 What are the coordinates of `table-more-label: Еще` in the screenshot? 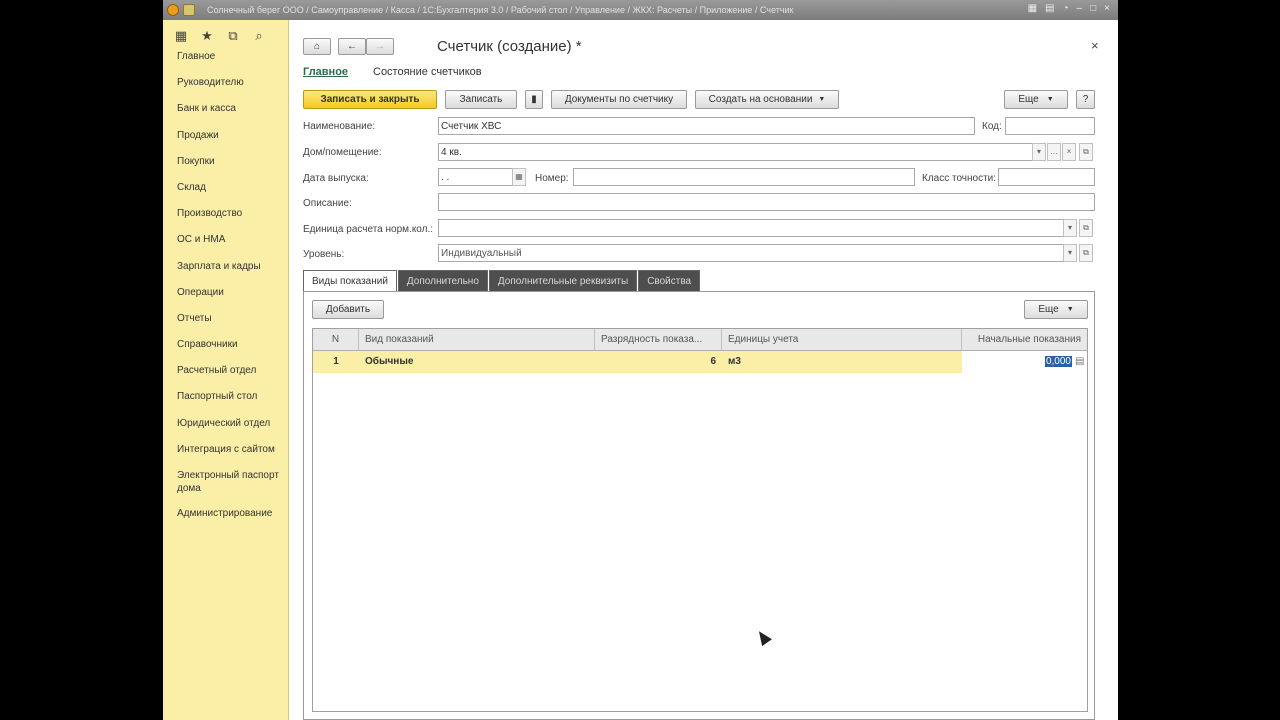 It's located at (1048, 309).